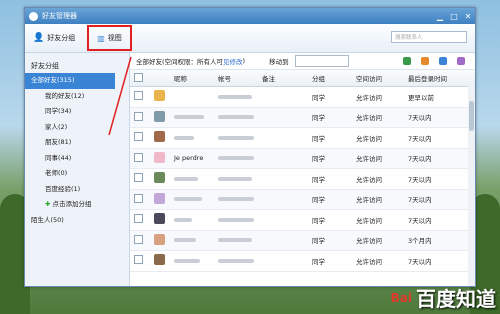  Describe the element at coordinates (233, 61) in the screenshot. I see `permission-link: 见修改` at that location.